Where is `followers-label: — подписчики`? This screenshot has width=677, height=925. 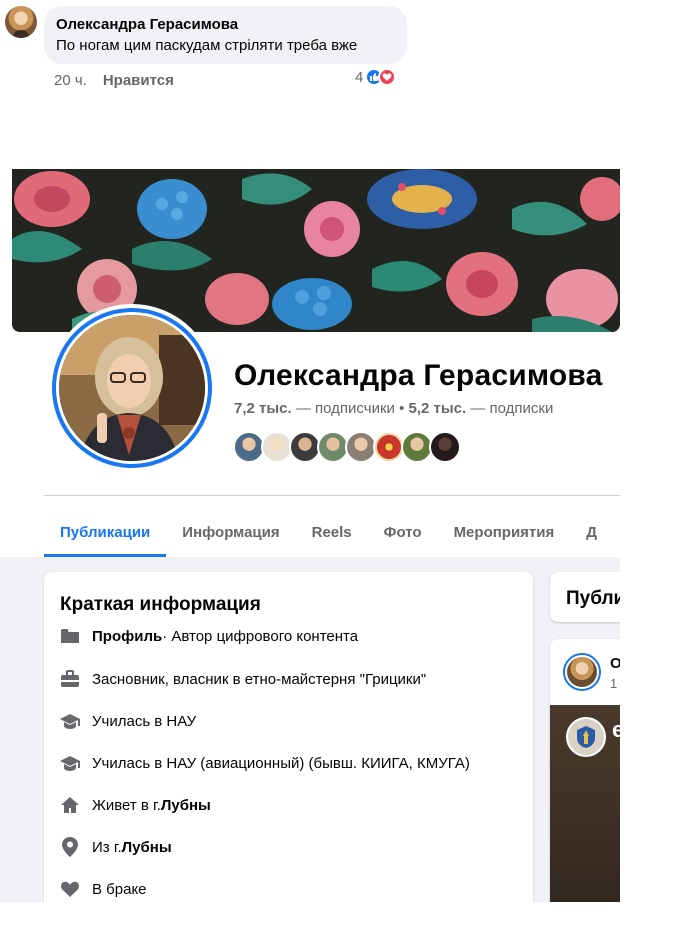 followers-label: — подписчики is located at coordinates (345, 408).